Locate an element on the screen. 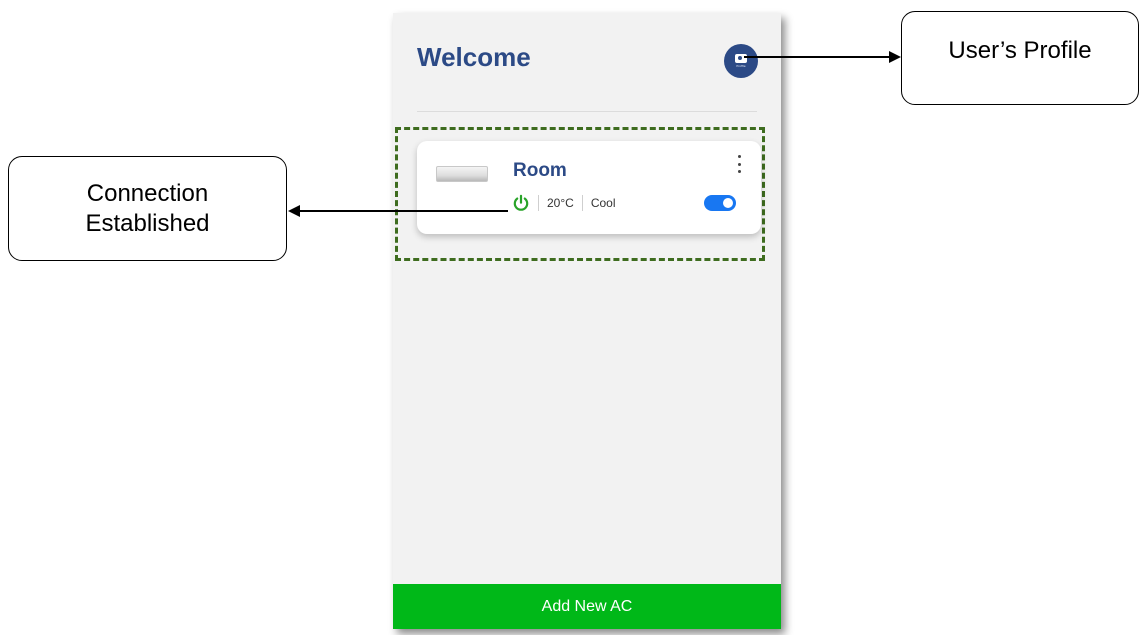 This screenshot has width=1139, height=635. profile-arrow is located at coordinates (822, 57).